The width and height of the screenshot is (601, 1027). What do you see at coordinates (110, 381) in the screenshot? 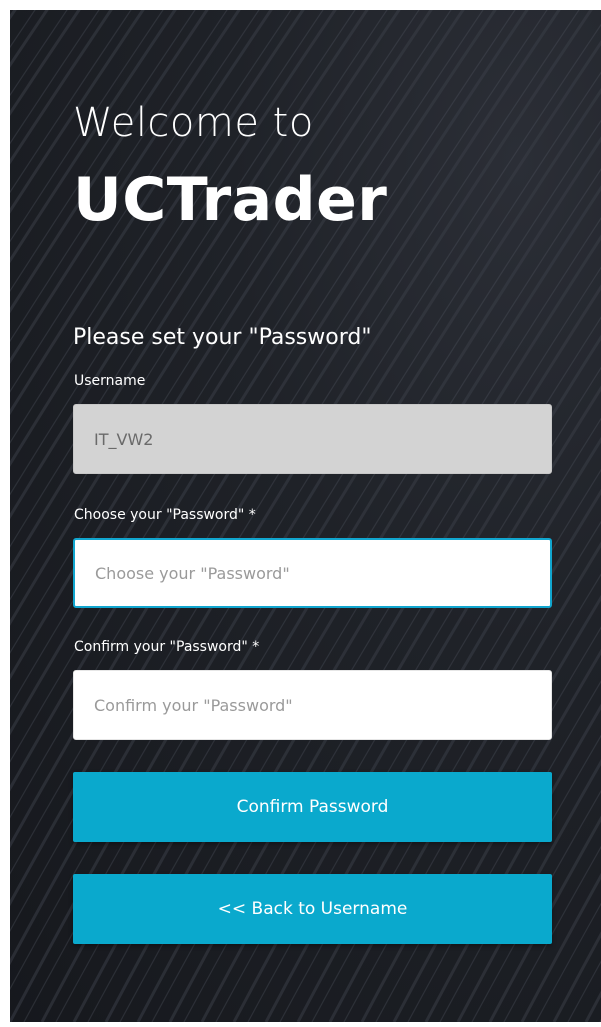
I see `username-label: Username` at bounding box center [110, 381].